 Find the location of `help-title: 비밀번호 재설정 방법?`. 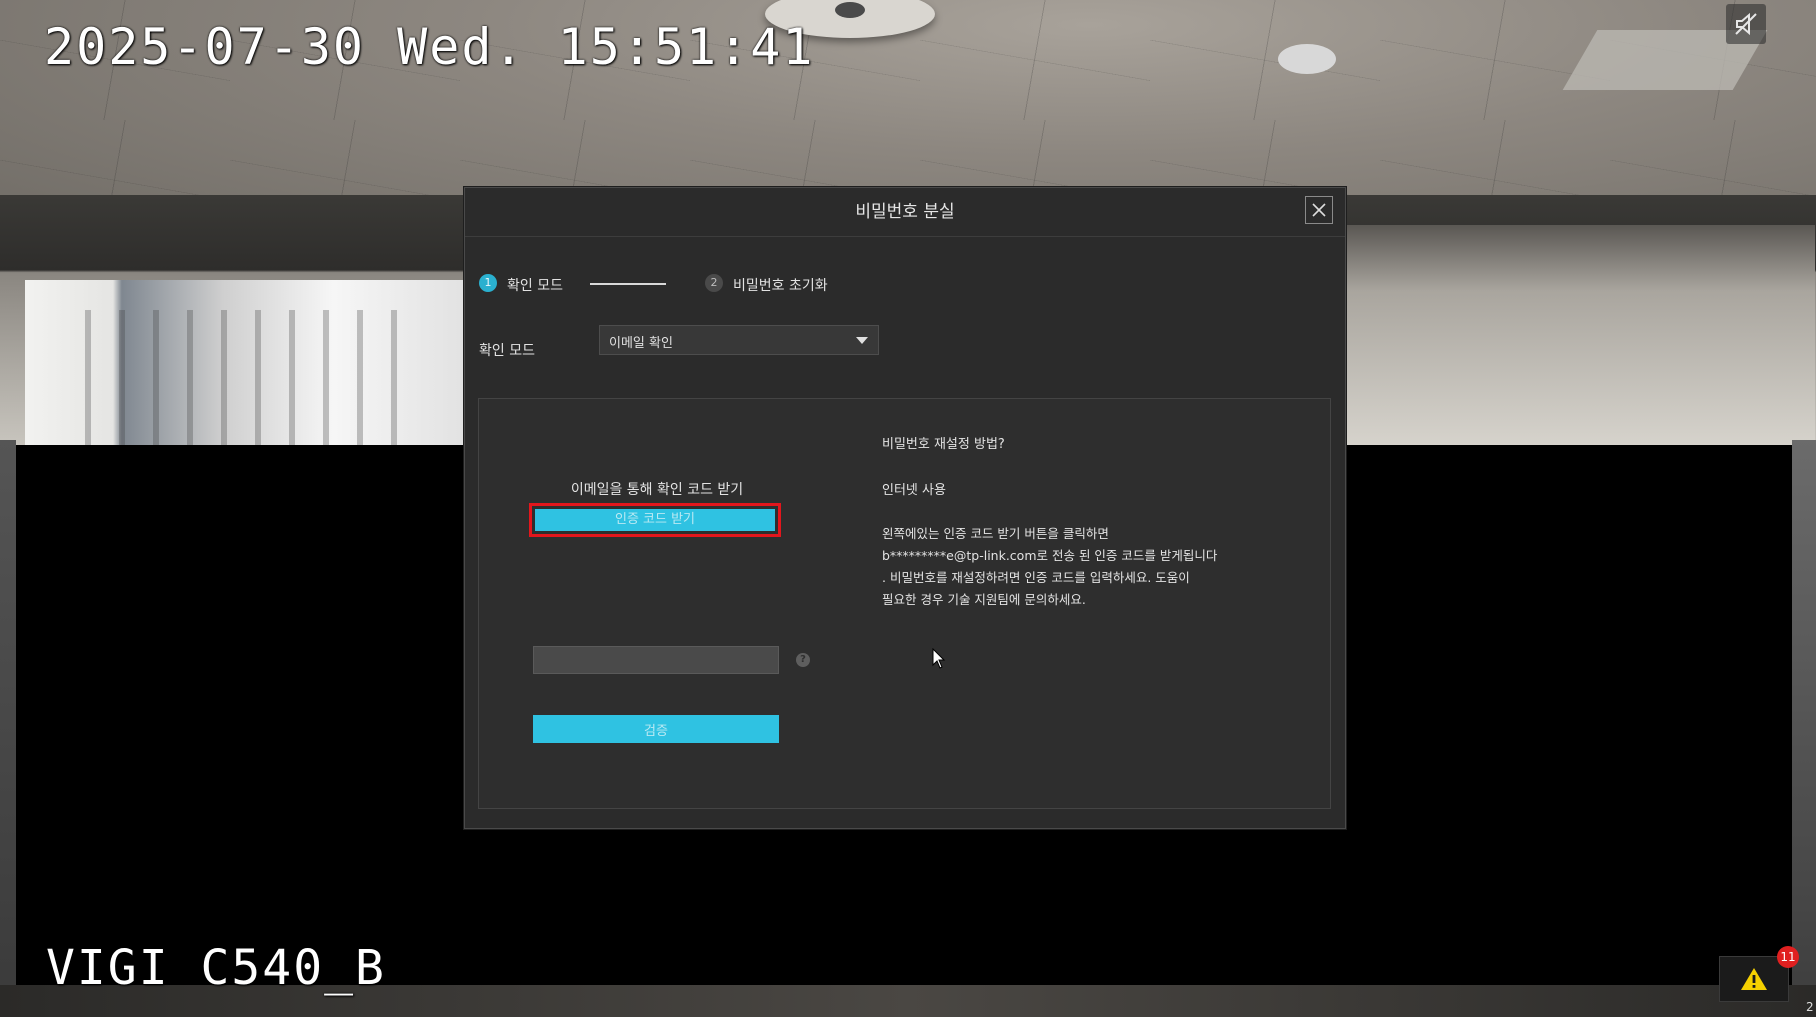

help-title: 비밀번호 재설정 방법? is located at coordinates (943, 444).